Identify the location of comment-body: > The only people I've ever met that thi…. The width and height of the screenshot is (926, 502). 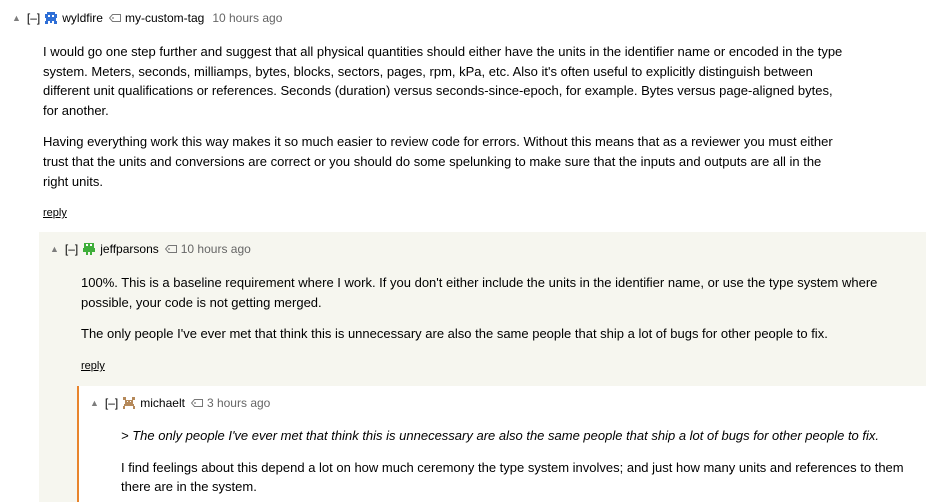
(521, 461).